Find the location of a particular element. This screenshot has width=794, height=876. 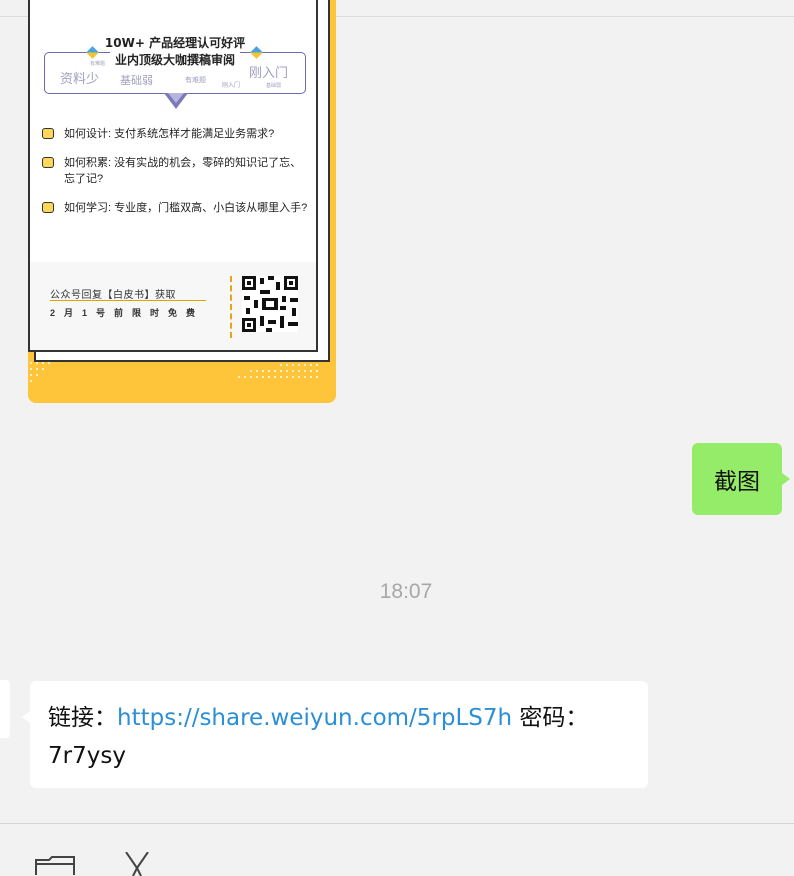

poster-footer-separator is located at coordinates (231, 307).